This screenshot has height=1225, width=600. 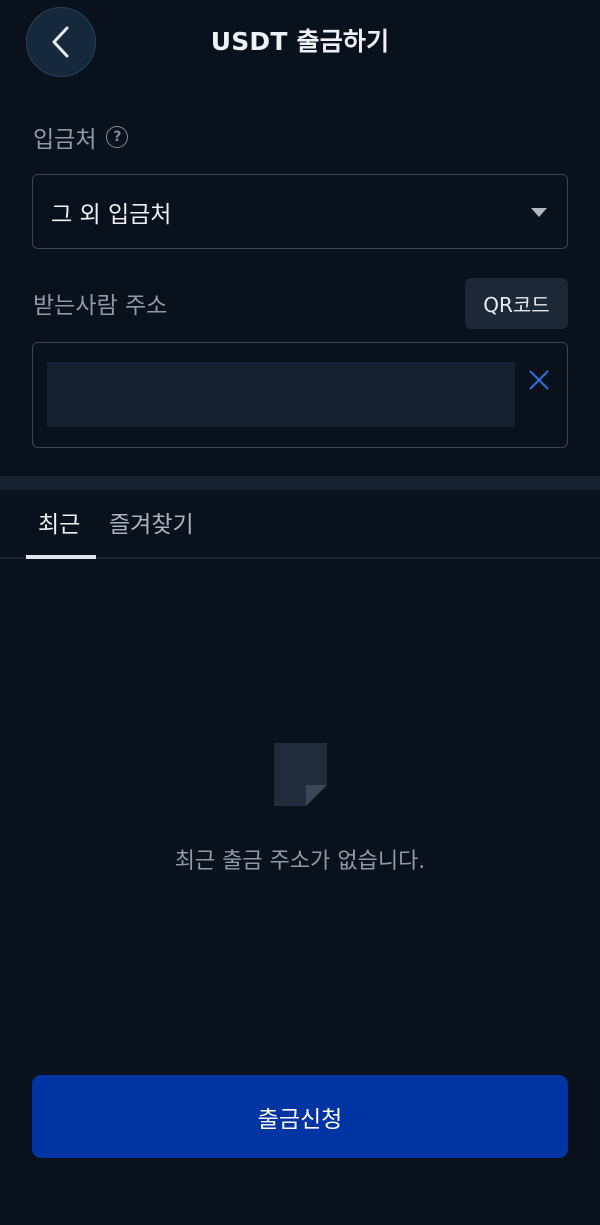 I want to click on tab-favorites: 즐겨찾기, so click(x=151, y=522).